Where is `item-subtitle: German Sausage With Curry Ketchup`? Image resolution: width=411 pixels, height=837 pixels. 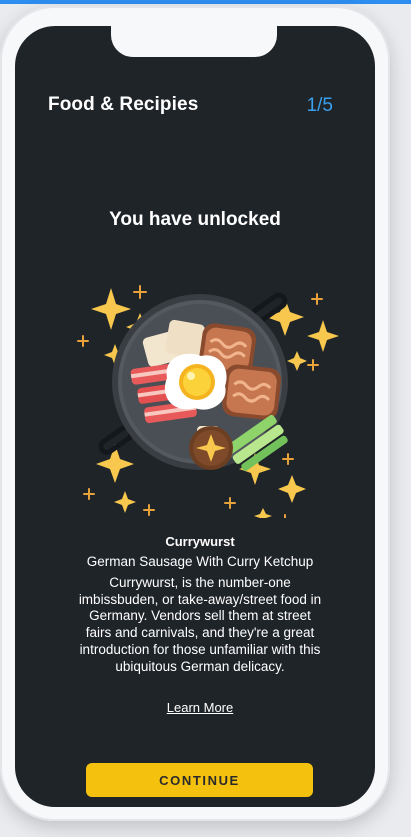 item-subtitle: German Sausage With Curry Ketchup is located at coordinates (200, 561).